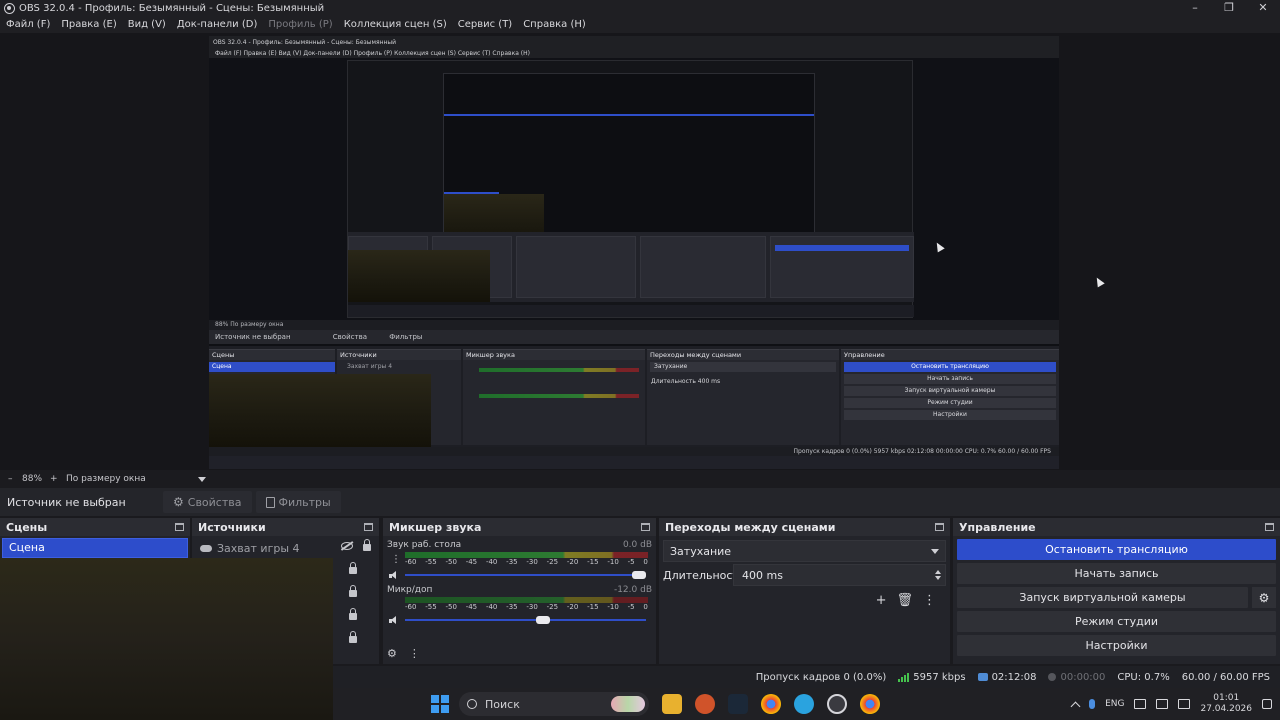 This screenshot has height=720, width=1280. I want to click on chrome-profile-icon, so click(870, 704).